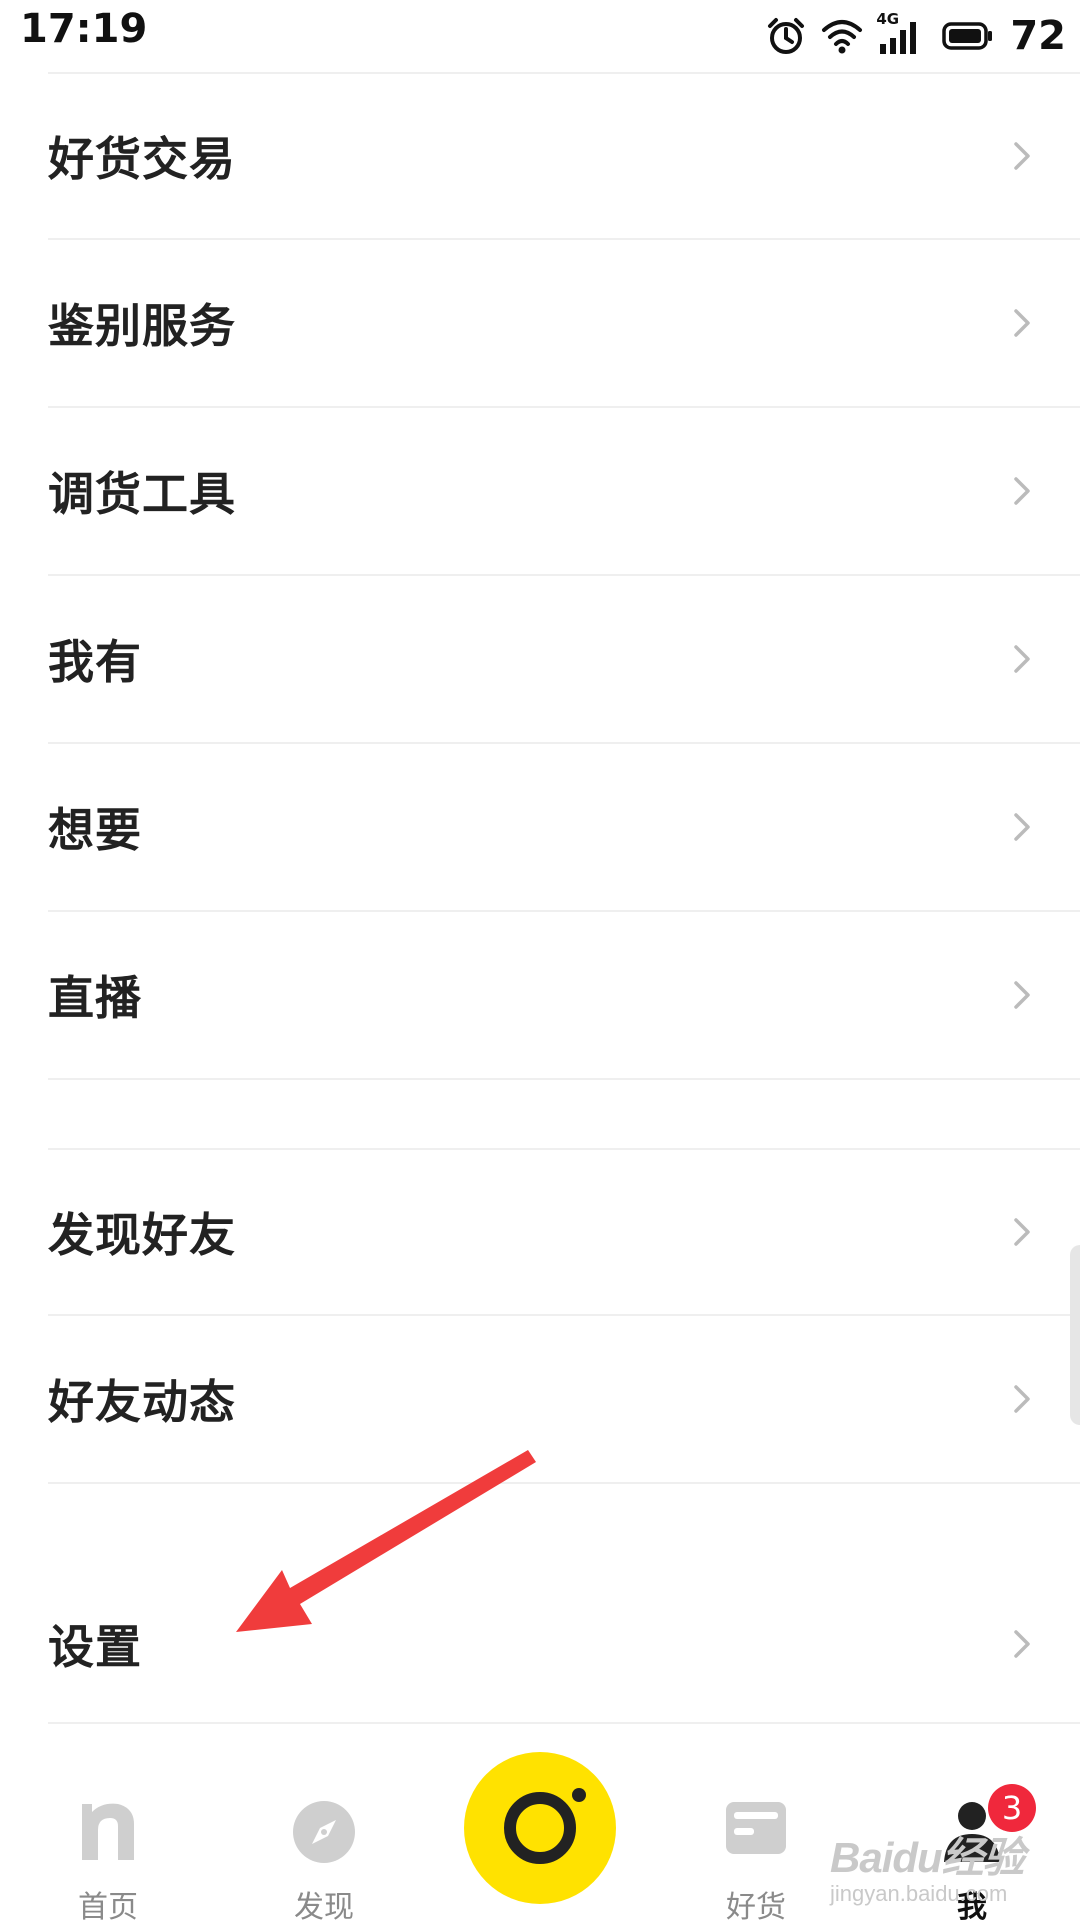 Image resolution: width=1080 pixels, height=1926 pixels. Describe the element at coordinates (95, 662) in the screenshot. I see `menu-item-label: 我有` at that location.